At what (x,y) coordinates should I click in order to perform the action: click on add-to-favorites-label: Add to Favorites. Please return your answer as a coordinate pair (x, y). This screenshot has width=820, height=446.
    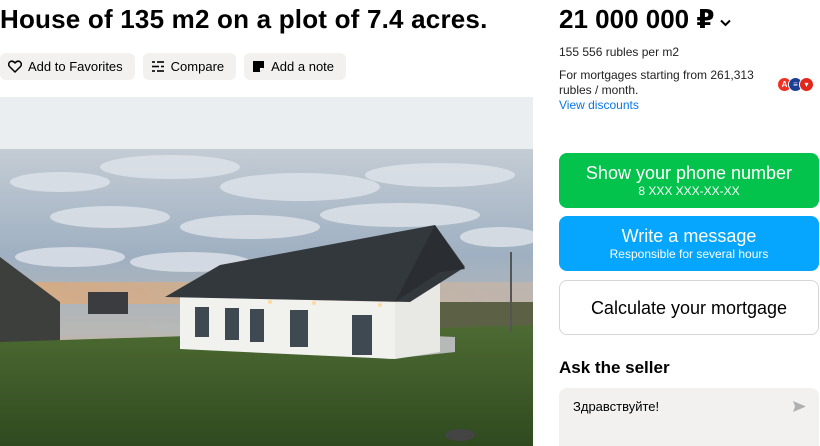
    Looking at the image, I should click on (75, 66).